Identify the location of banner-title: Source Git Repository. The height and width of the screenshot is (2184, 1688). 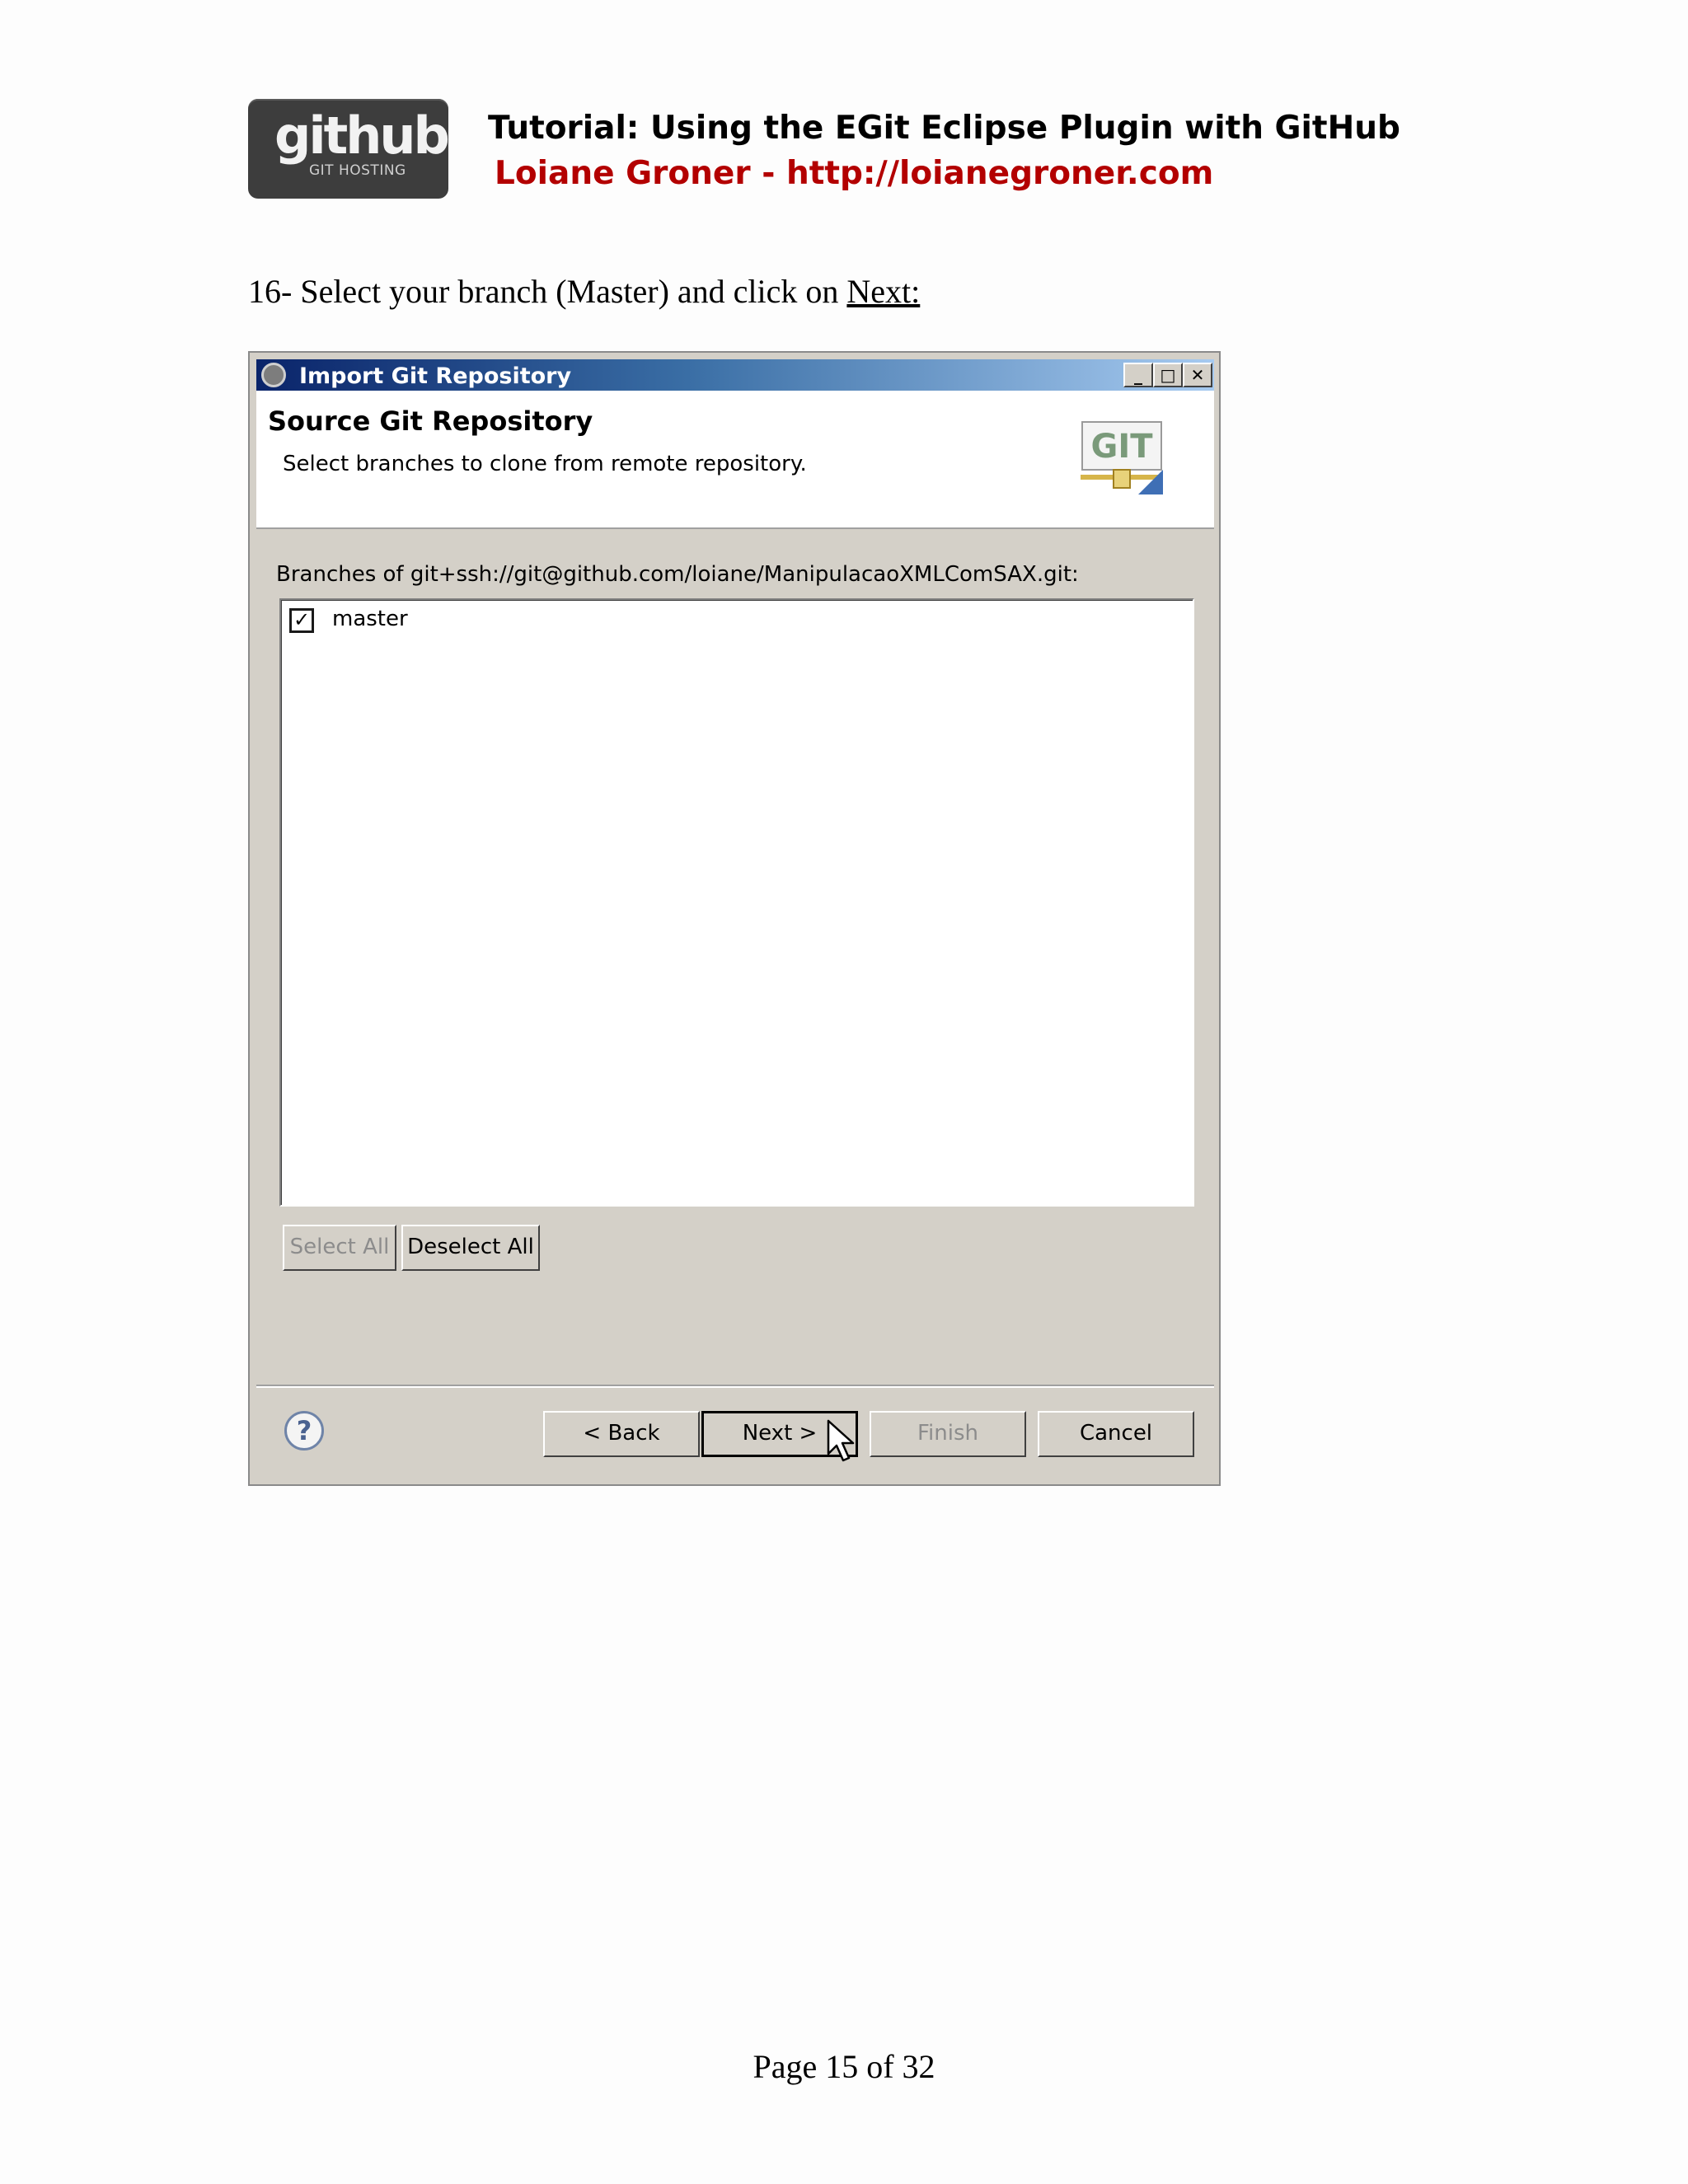
(430, 421).